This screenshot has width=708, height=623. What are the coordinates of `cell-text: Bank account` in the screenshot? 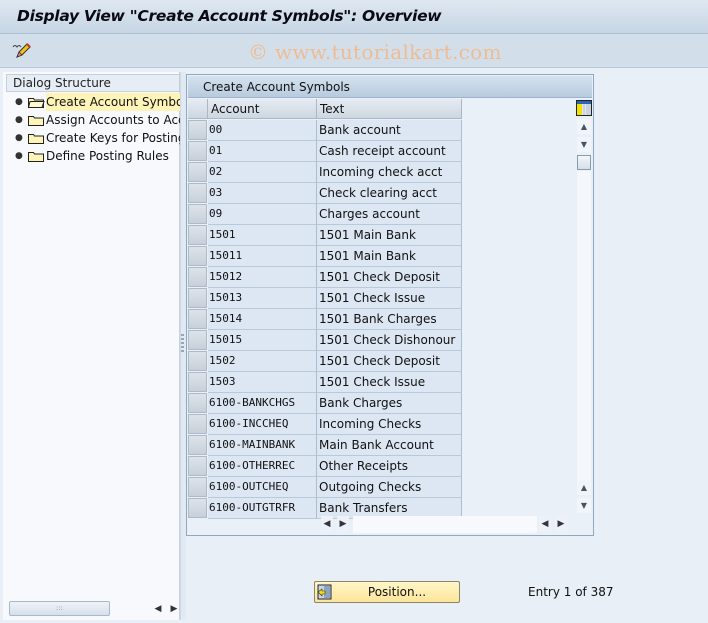 It's located at (389, 130).